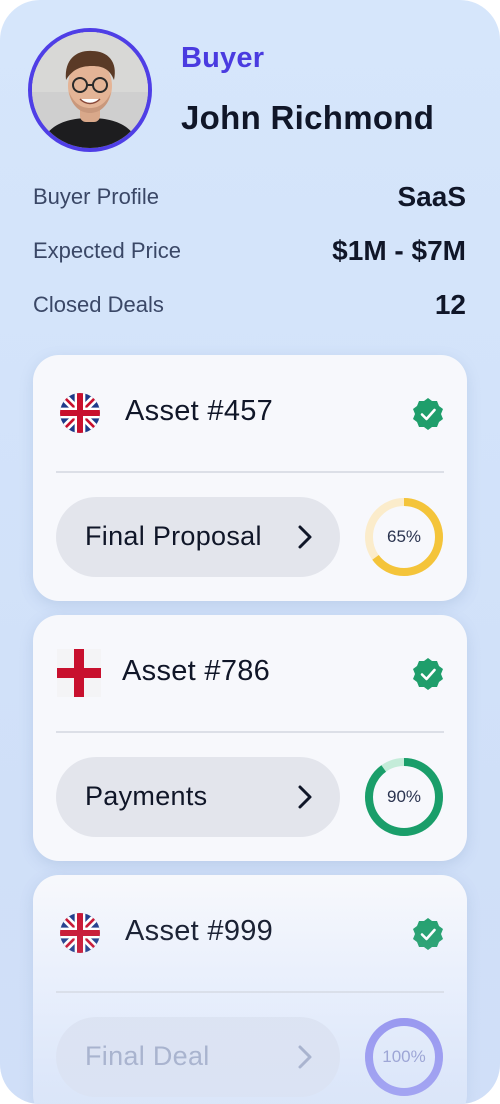 Image resolution: width=500 pixels, height=1104 pixels. Describe the element at coordinates (199, 931) in the screenshot. I see `asset-title: Asset #999` at that location.